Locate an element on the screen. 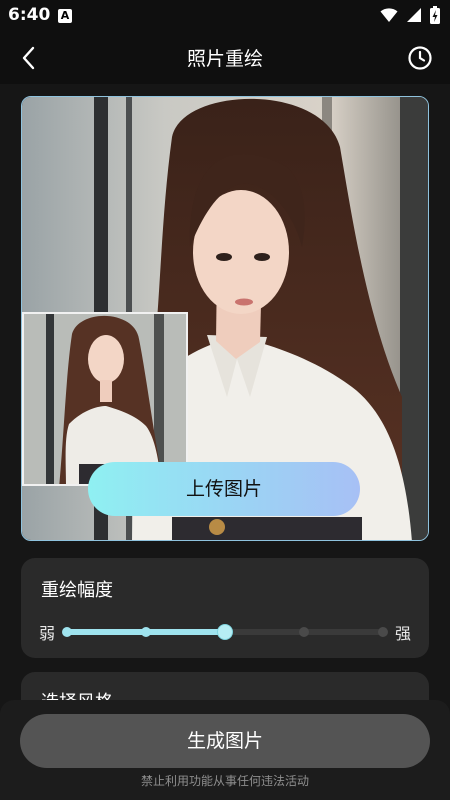  status-icons is located at coordinates (410, 15).